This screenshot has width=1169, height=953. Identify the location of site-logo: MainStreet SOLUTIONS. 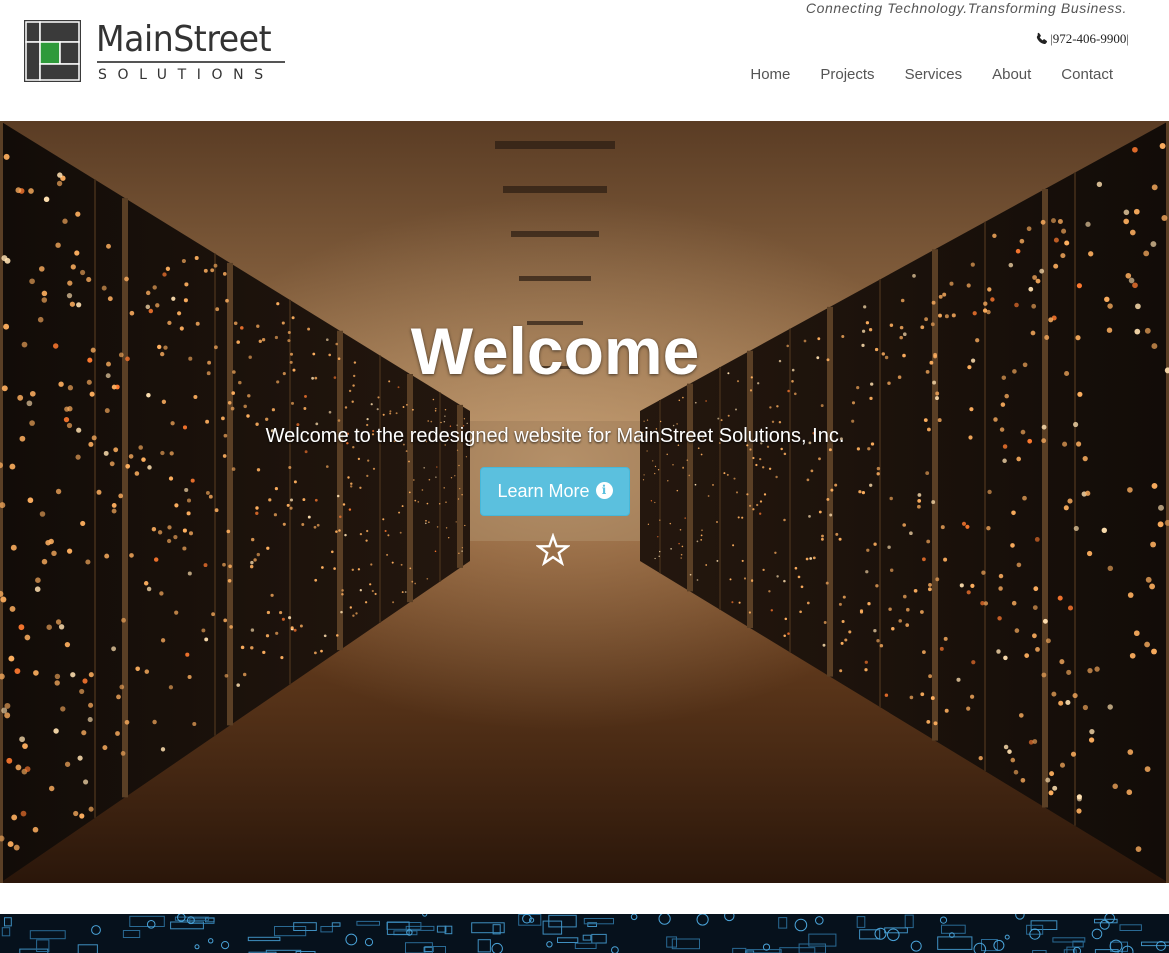
(159, 52).